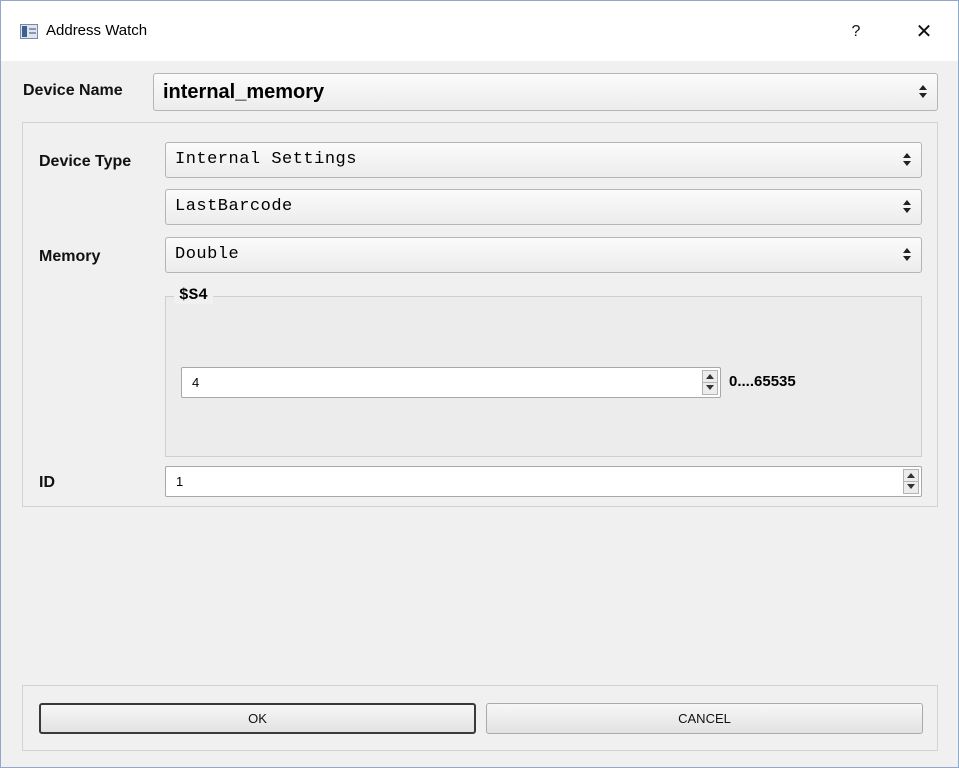 The height and width of the screenshot is (768, 959). Describe the element at coordinates (545, 92) in the screenshot. I see `device-name-combo: internal_memory` at that location.